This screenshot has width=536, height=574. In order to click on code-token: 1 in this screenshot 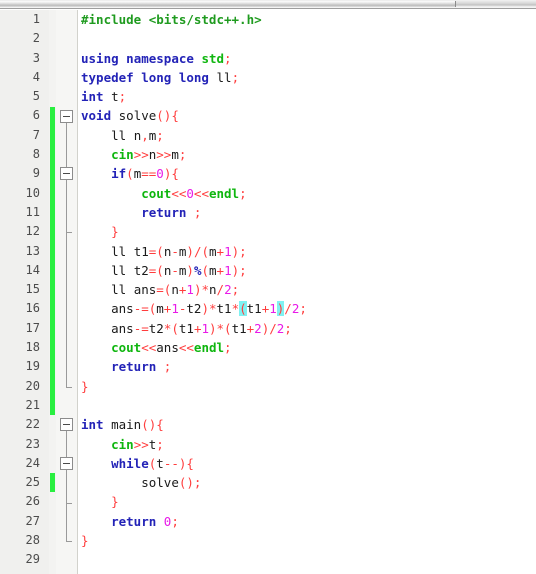, I will do `click(228, 270)`.